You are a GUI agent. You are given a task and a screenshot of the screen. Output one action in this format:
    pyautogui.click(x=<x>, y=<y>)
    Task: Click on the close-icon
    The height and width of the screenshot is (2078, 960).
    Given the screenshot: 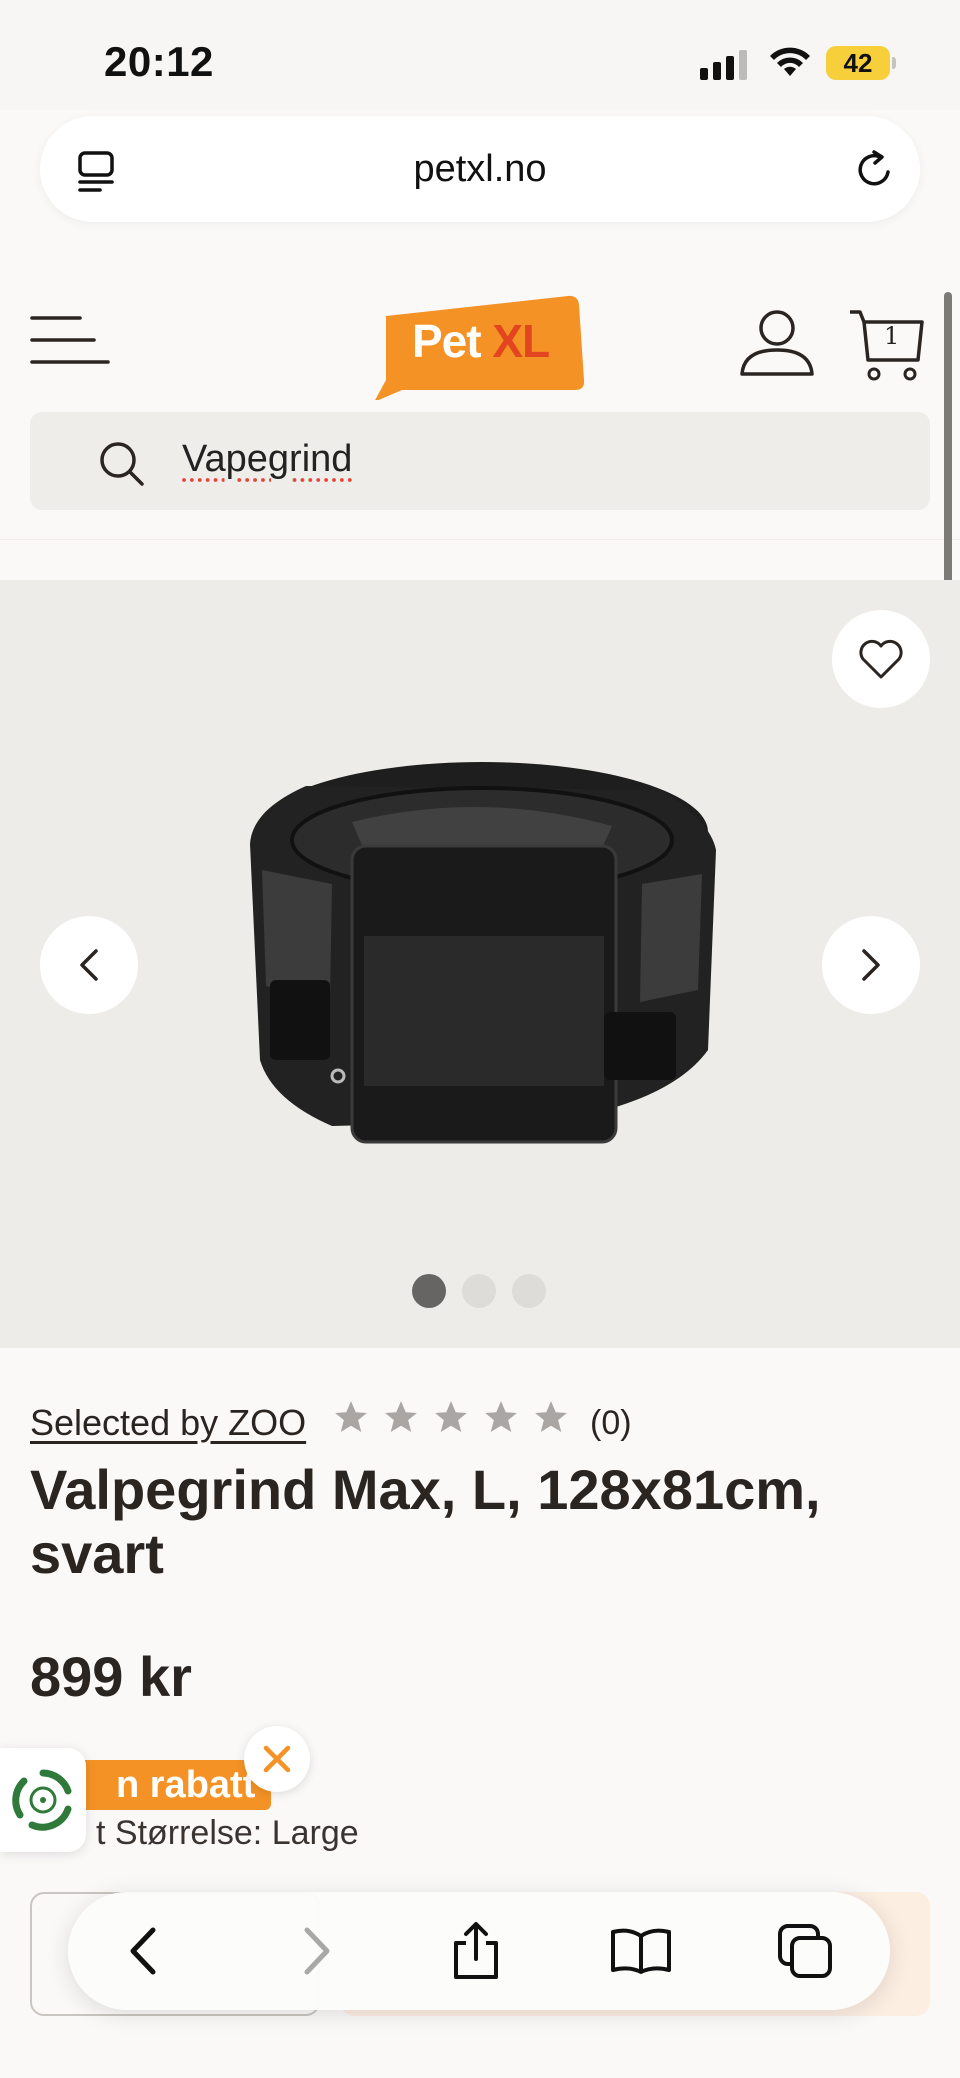 What is the action you would take?
    pyautogui.click(x=277, y=1759)
    